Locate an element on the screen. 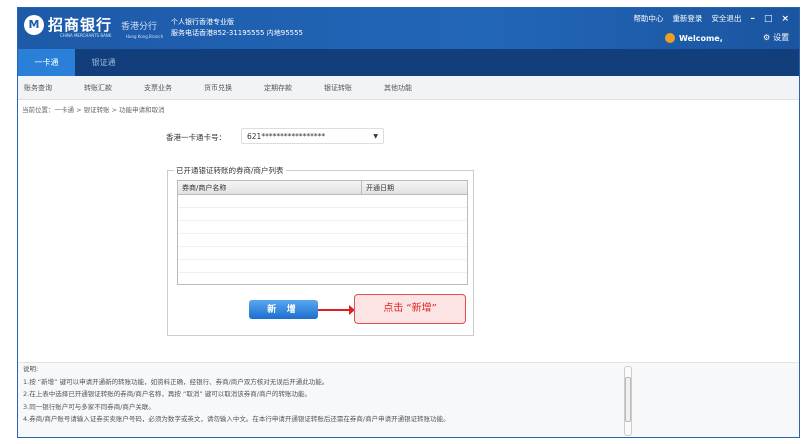 The image size is (809, 444). submenu-item: 转账汇款 is located at coordinates (114, 87).